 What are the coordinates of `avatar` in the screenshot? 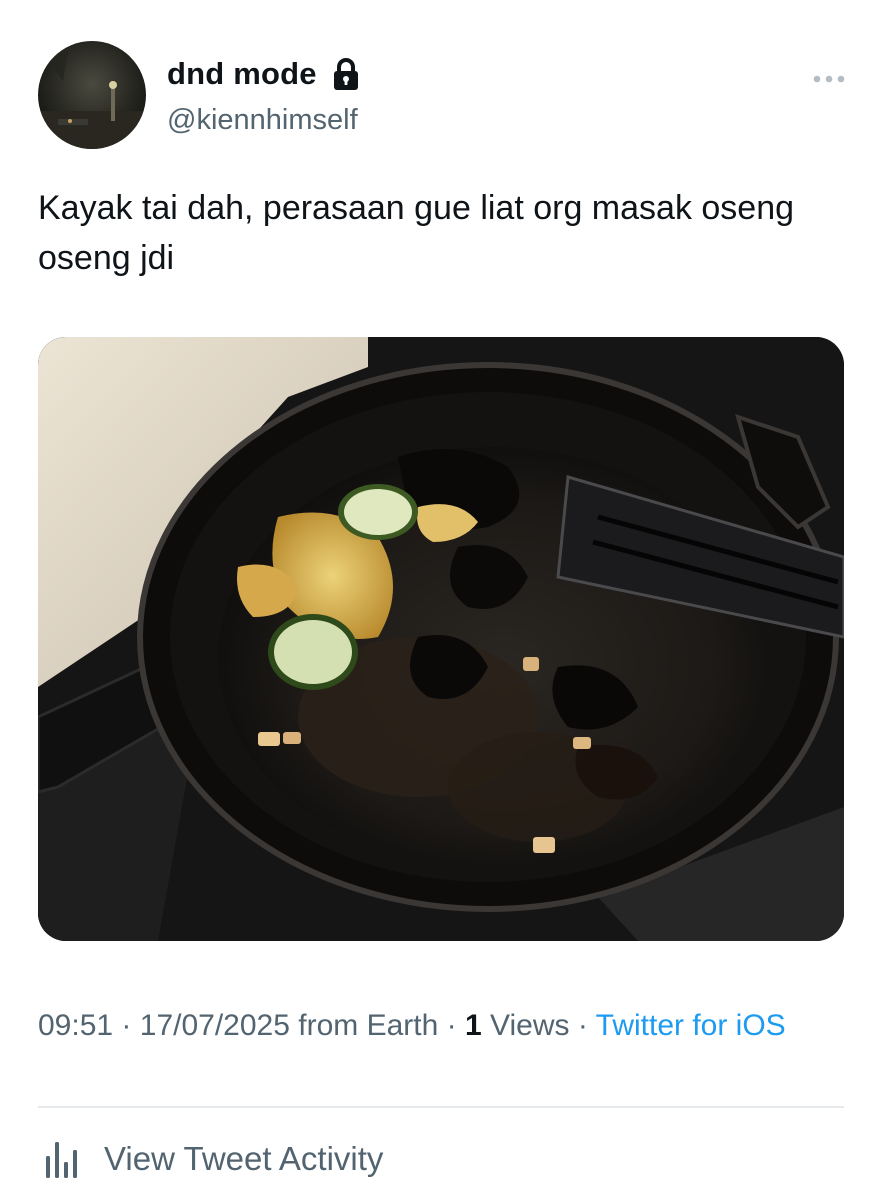 It's located at (92, 95).